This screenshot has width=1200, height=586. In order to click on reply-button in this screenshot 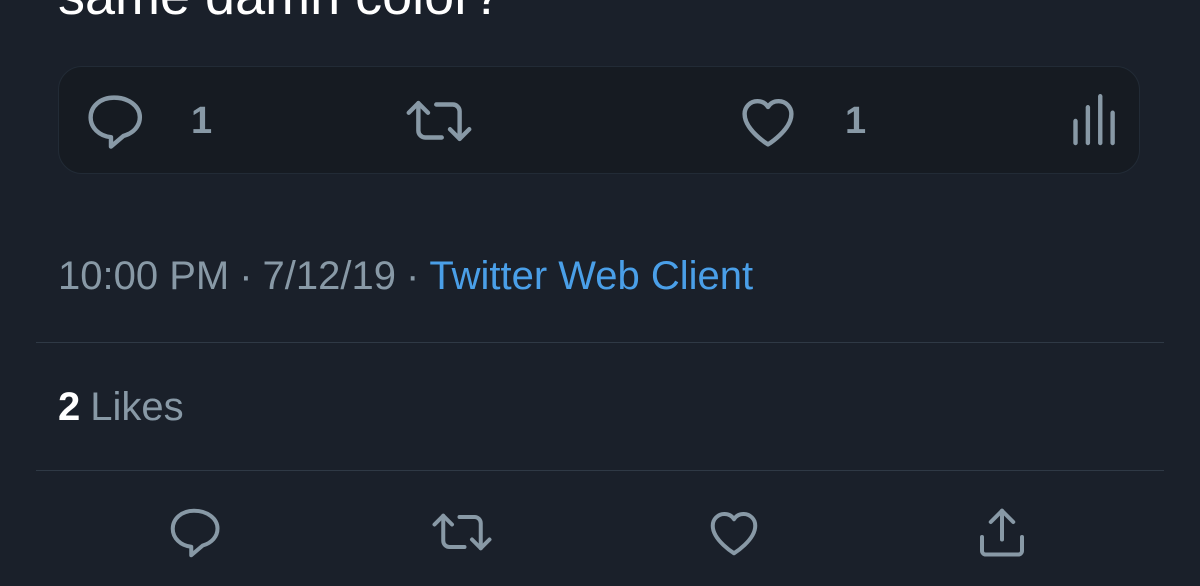, I will do `click(194, 534)`.